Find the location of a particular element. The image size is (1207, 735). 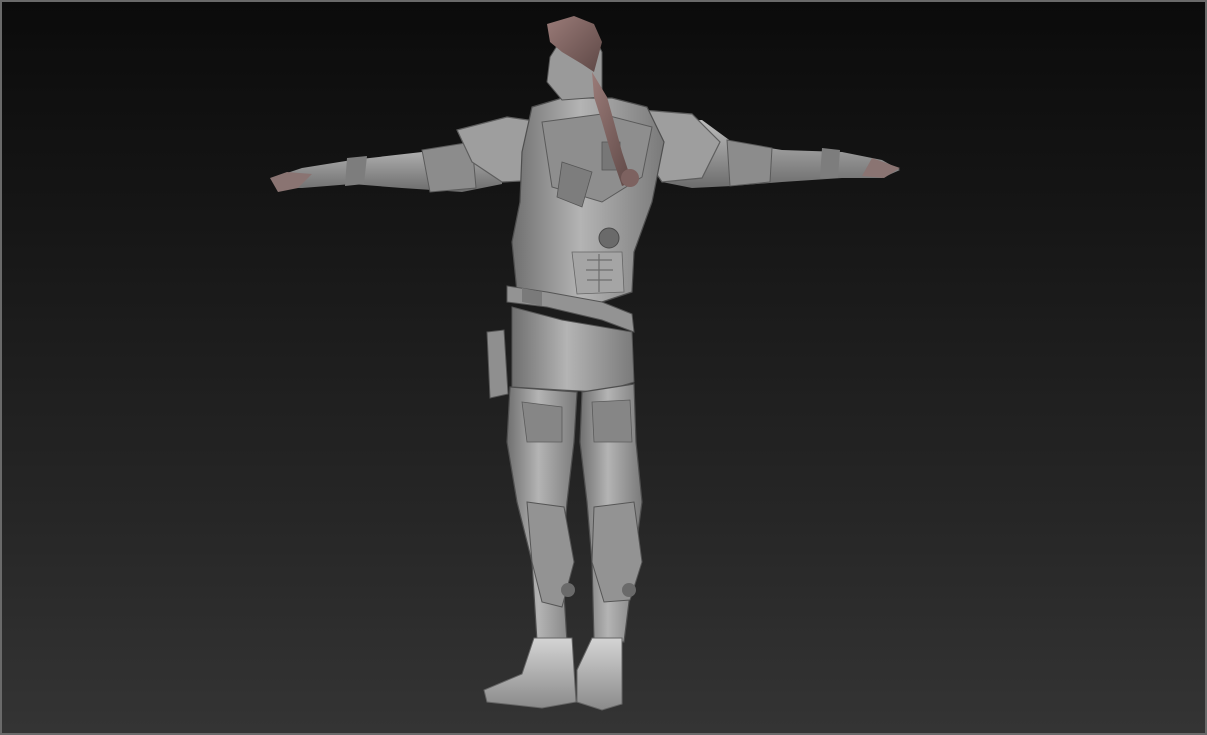

right-arm is located at coordinates (770, 148).